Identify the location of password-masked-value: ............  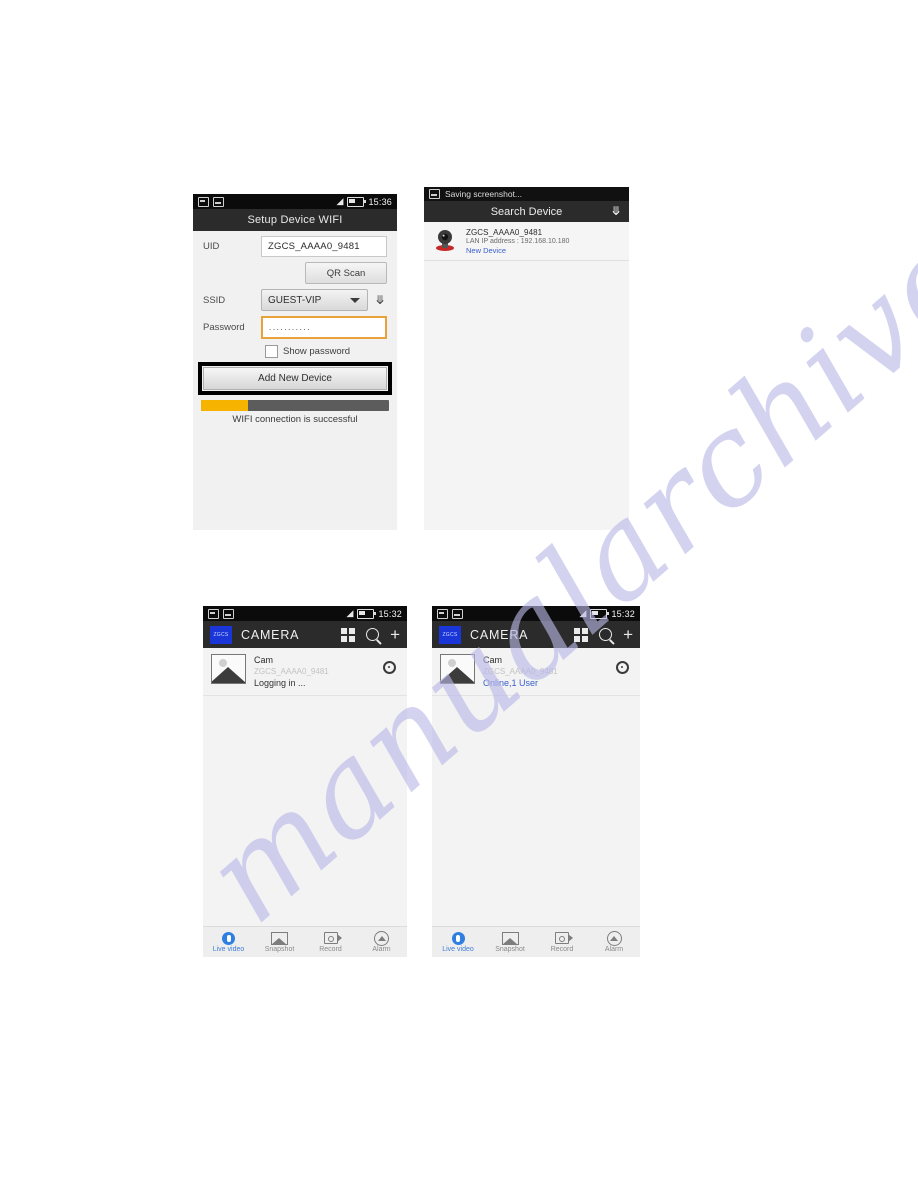
(290, 327).